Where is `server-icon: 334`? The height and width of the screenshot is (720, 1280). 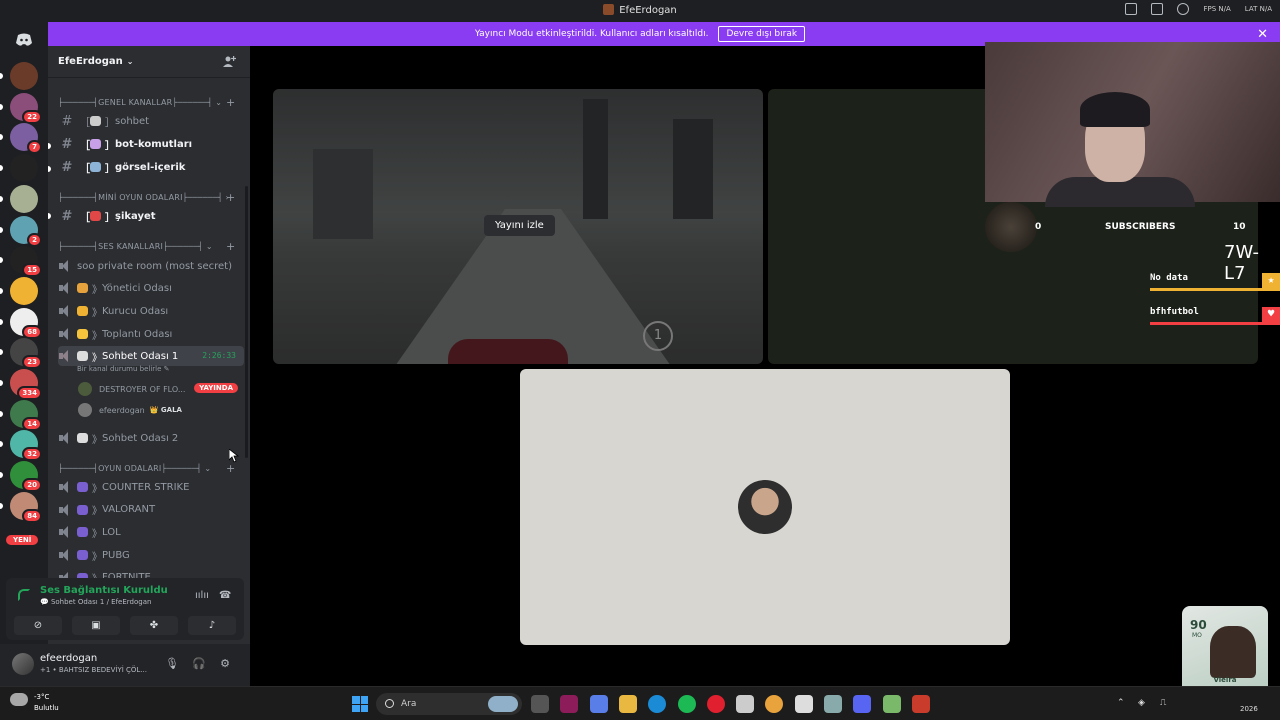
server-icon: 334 is located at coordinates (26, 384).